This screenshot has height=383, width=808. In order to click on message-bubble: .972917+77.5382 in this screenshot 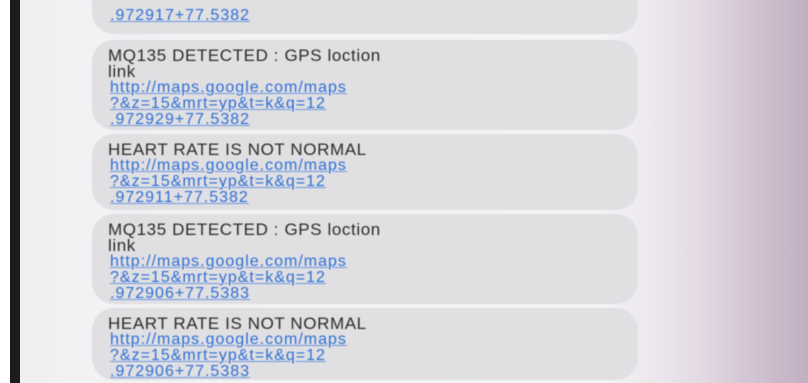, I will do `click(365, 17)`.